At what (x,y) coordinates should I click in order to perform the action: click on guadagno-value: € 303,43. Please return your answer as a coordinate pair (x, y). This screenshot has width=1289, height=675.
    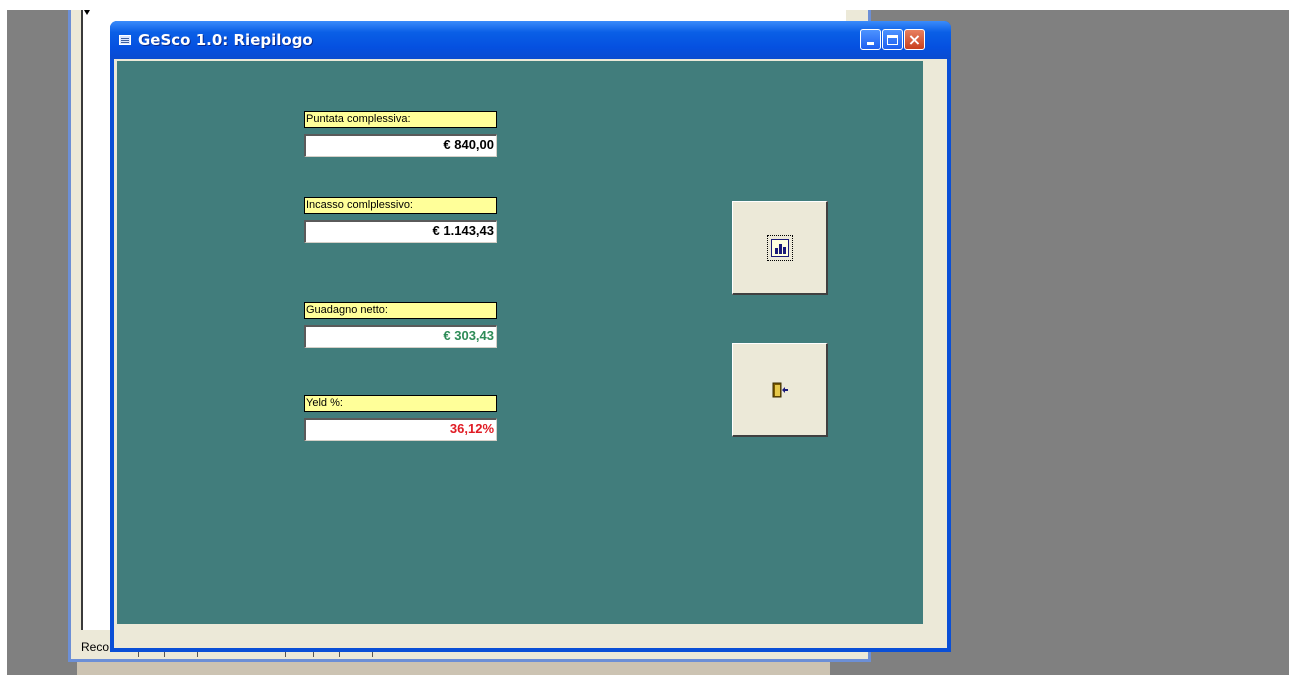
    Looking at the image, I should click on (400, 336).